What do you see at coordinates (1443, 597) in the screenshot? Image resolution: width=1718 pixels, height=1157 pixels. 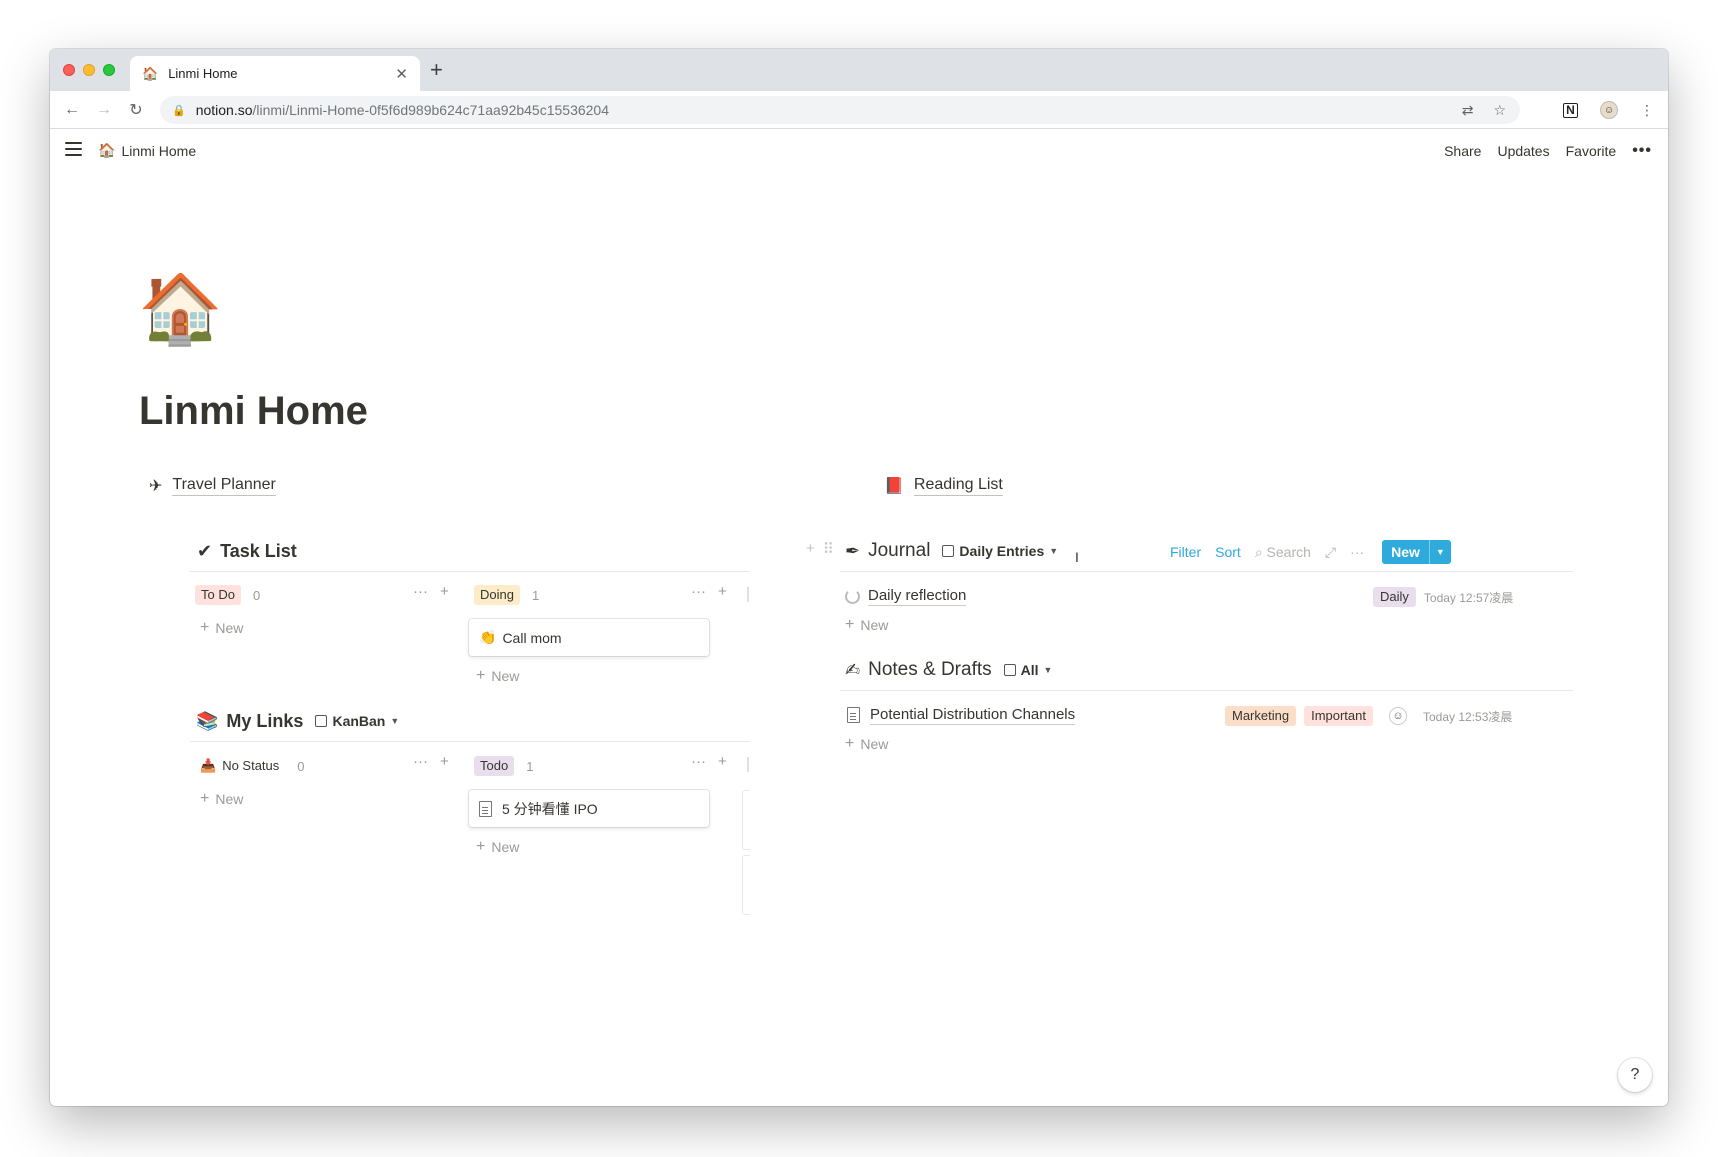 I see `row-properties: Daily Today 12:57凌晨` at bounding box center [1443, 597].